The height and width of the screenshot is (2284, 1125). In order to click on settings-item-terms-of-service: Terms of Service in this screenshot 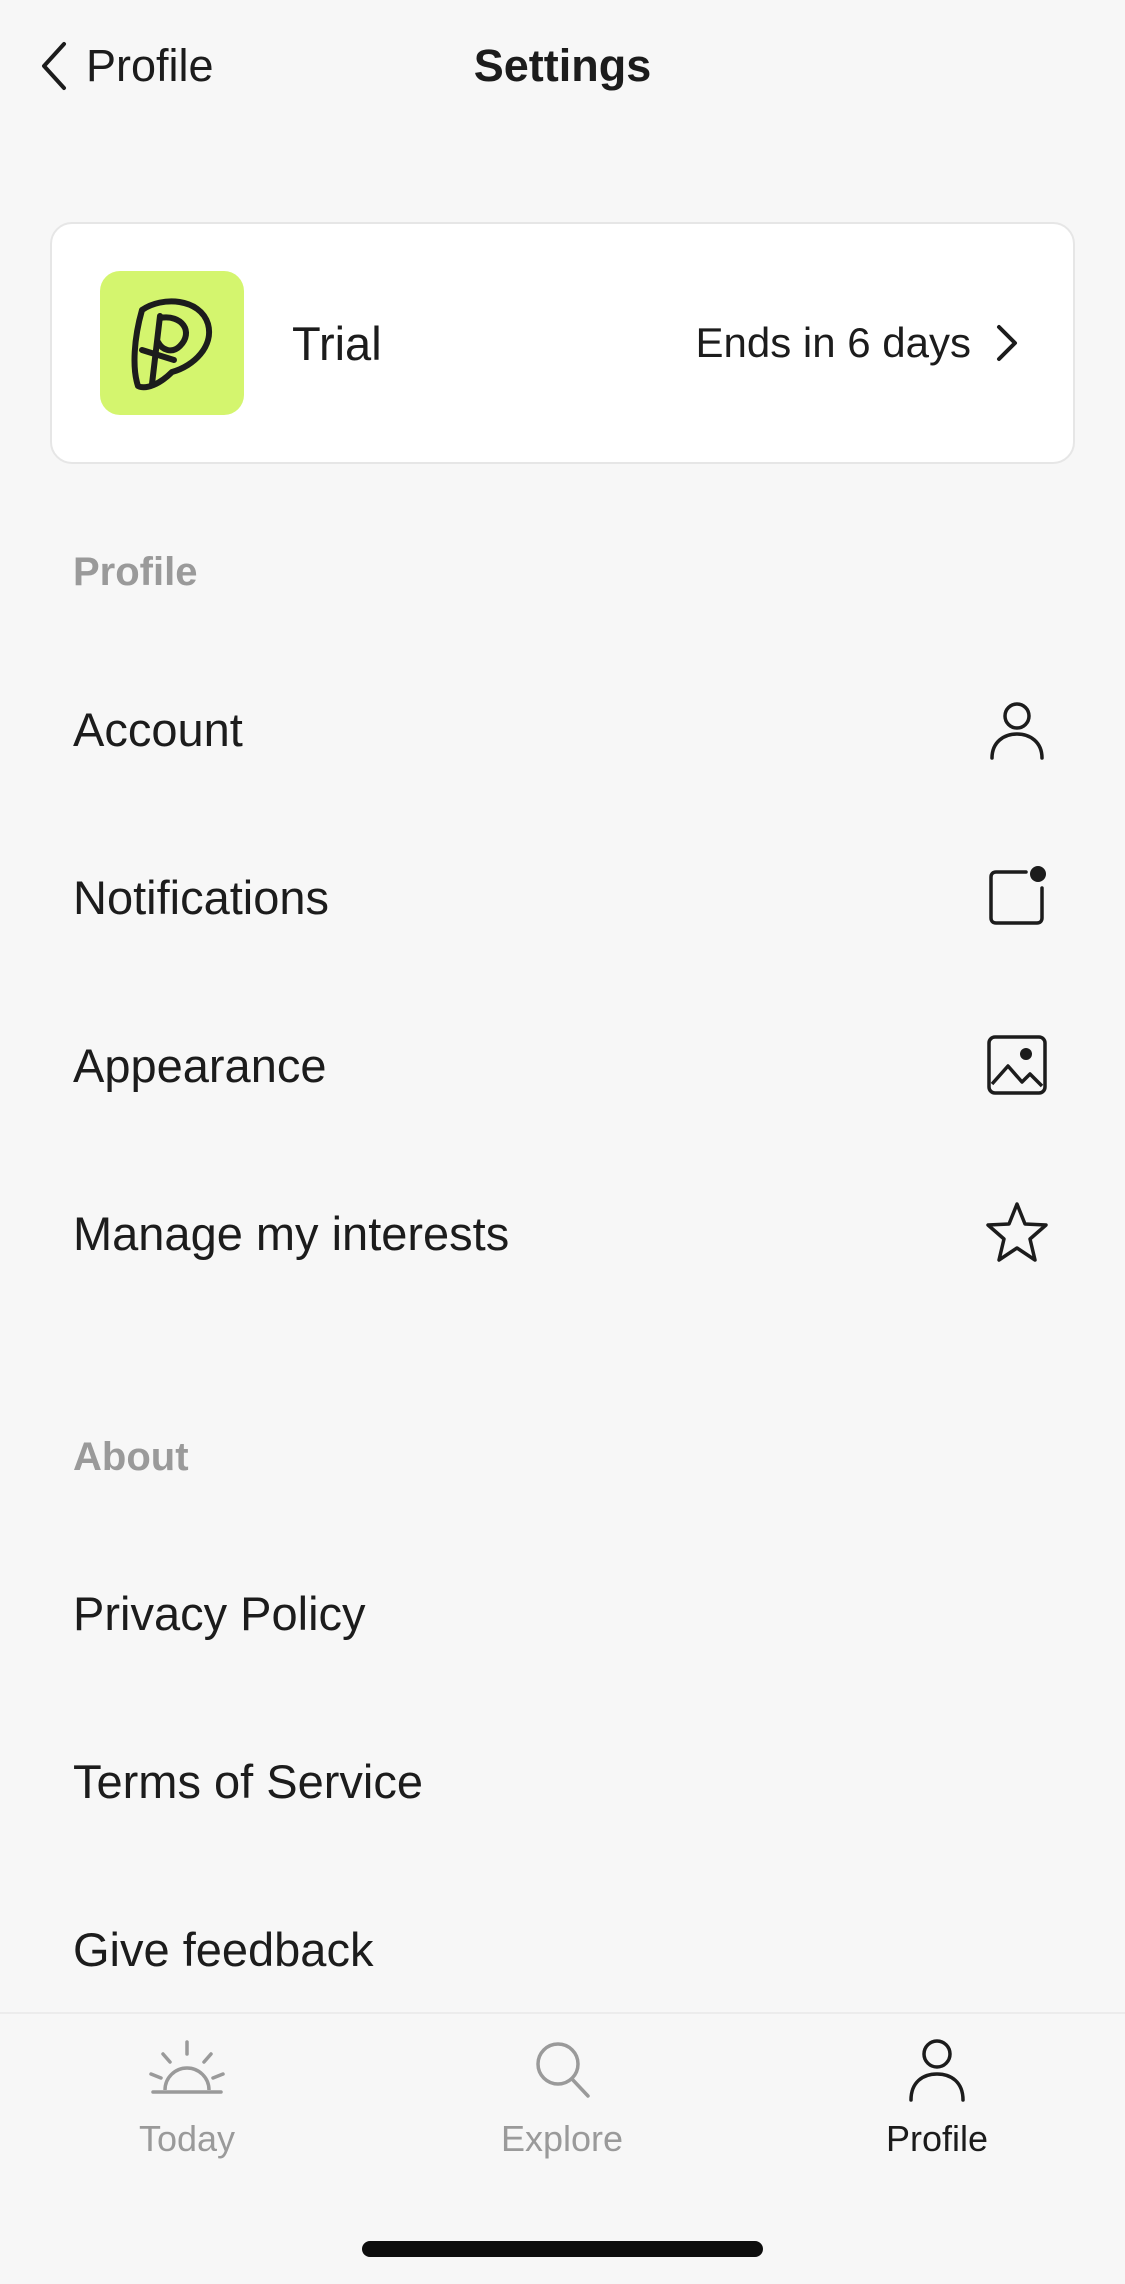, I will do `click(562, 1781)`.